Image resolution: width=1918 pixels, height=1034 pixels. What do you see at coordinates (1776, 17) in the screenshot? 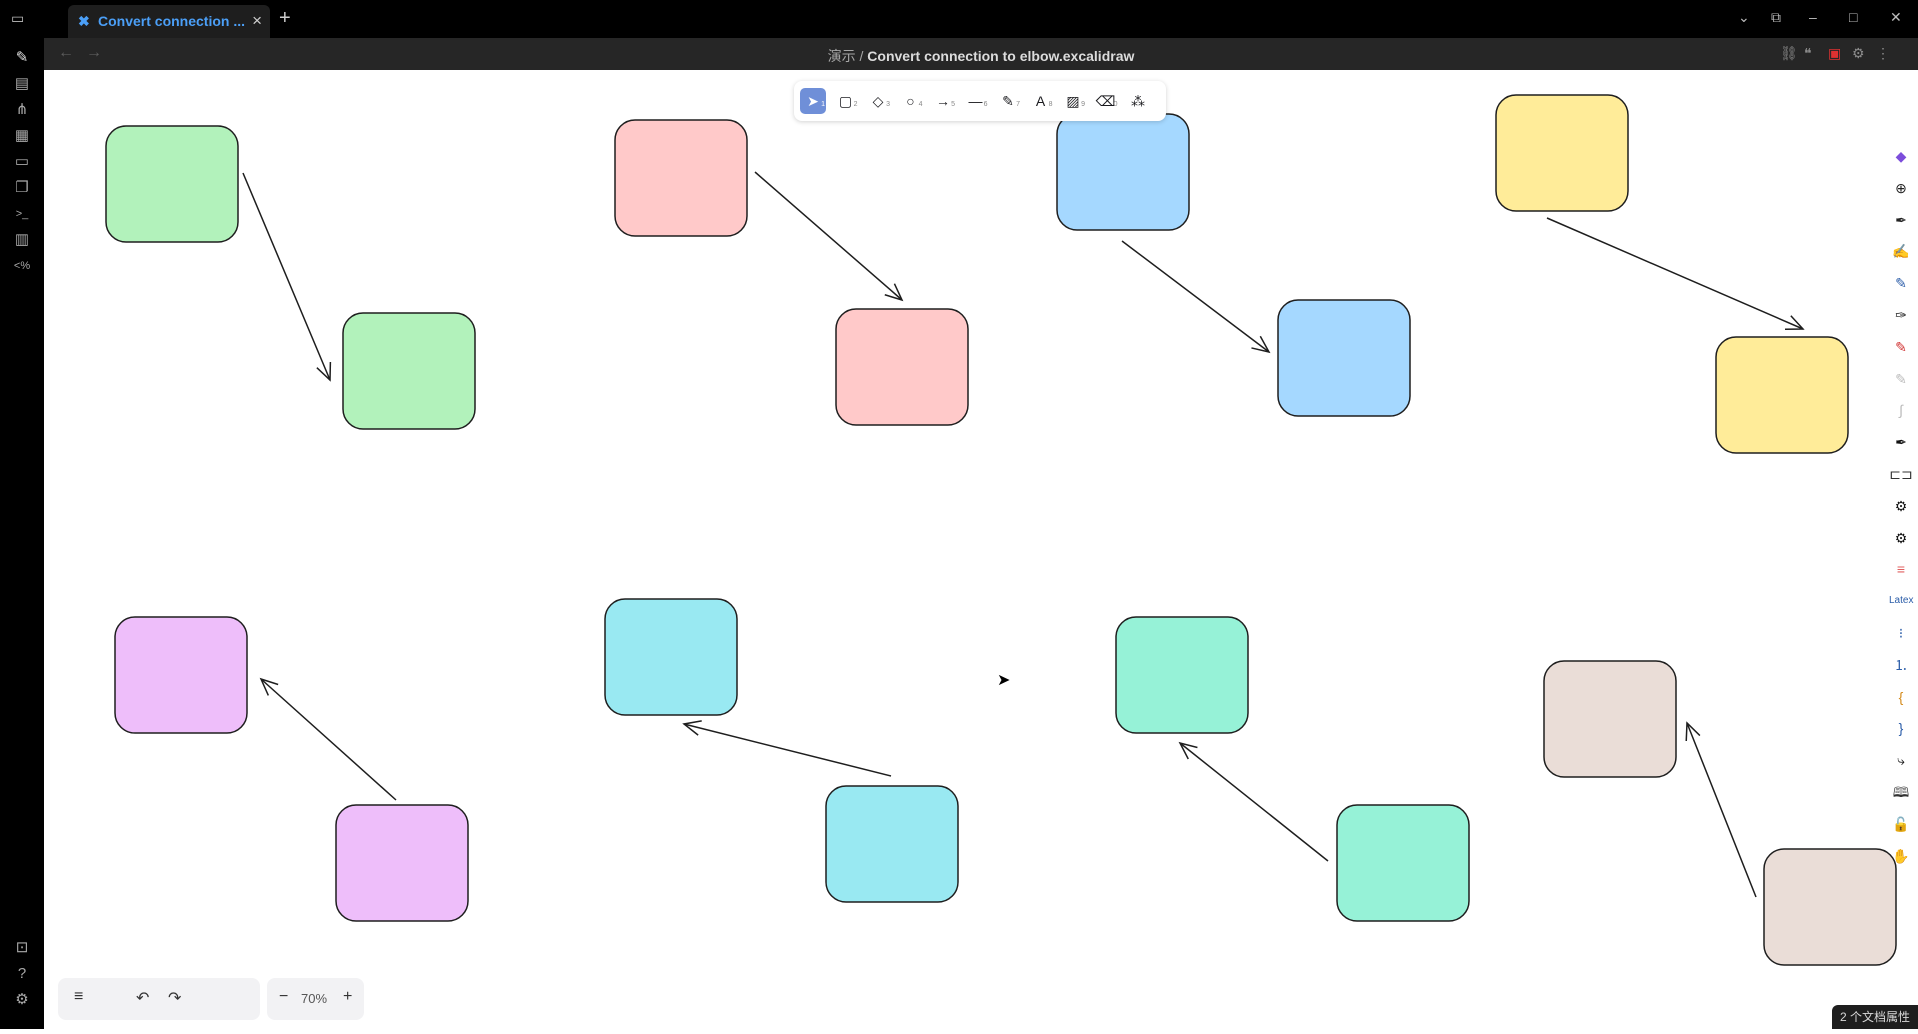
I see `split-view-icon: ⧉` at bounding box center [1776, 17].